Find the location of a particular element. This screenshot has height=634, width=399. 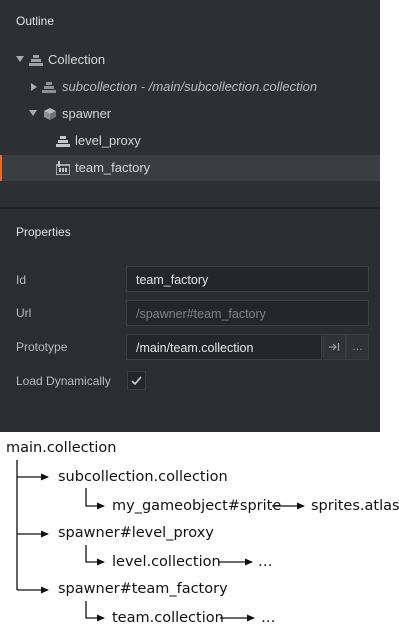

load-dynamically-checkbox is located at coordinates (136, 380).